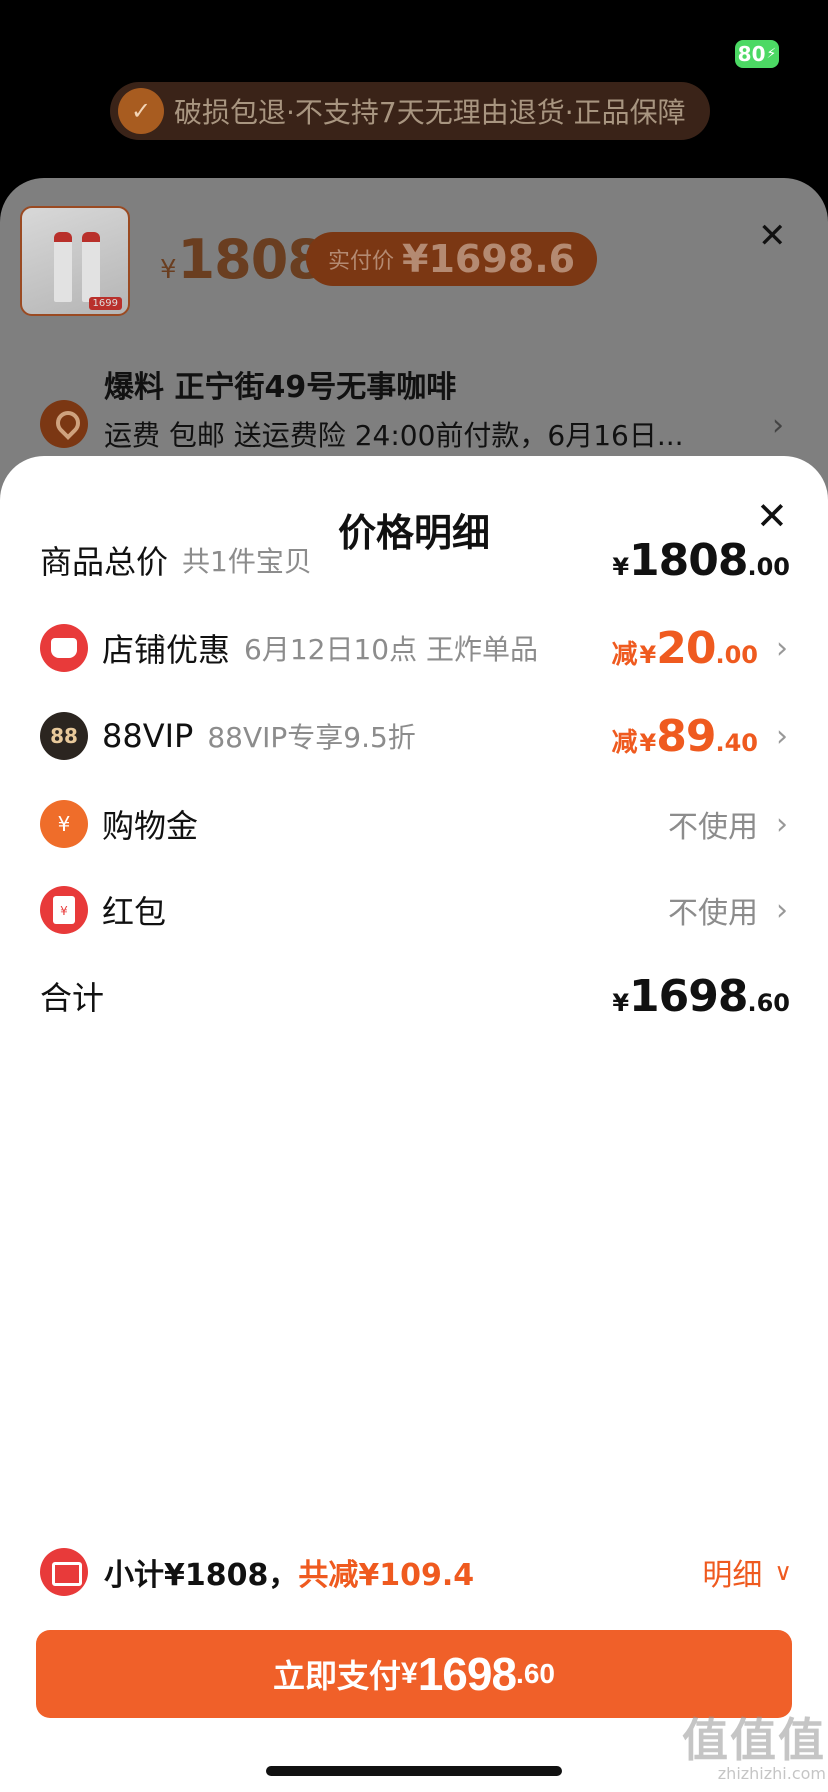 This screenshot has width=828, height=1792. I want to click on vip-discount-amount: 减¥89.40, so click(684, 736).